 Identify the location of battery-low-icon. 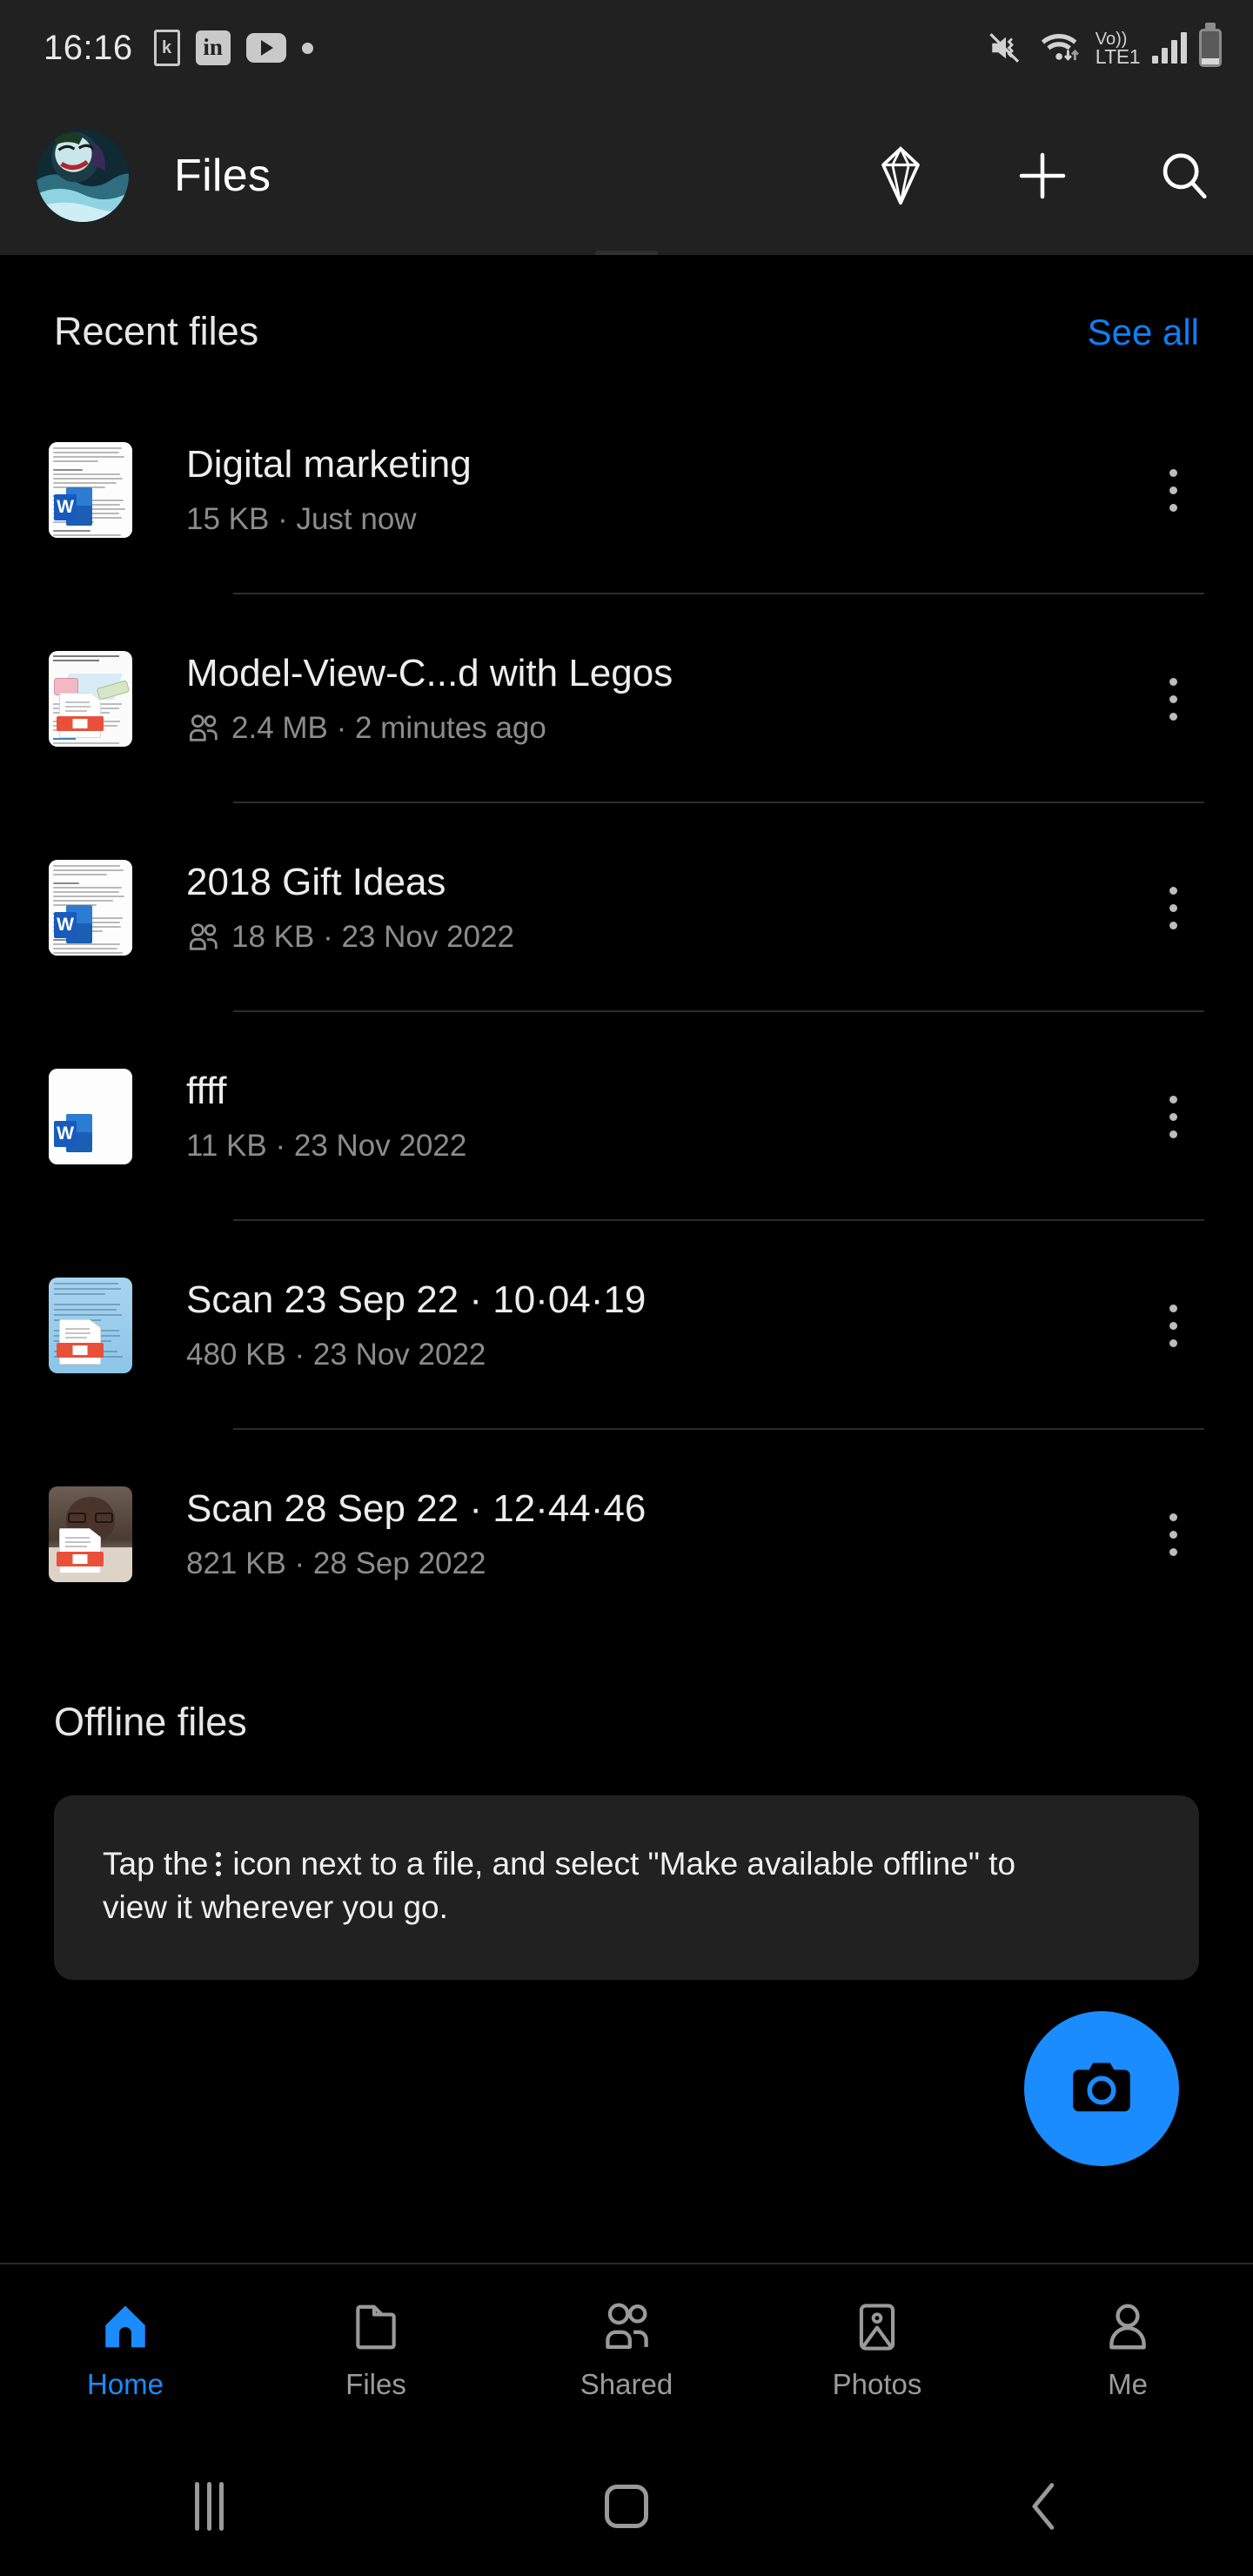
(1210, 48).